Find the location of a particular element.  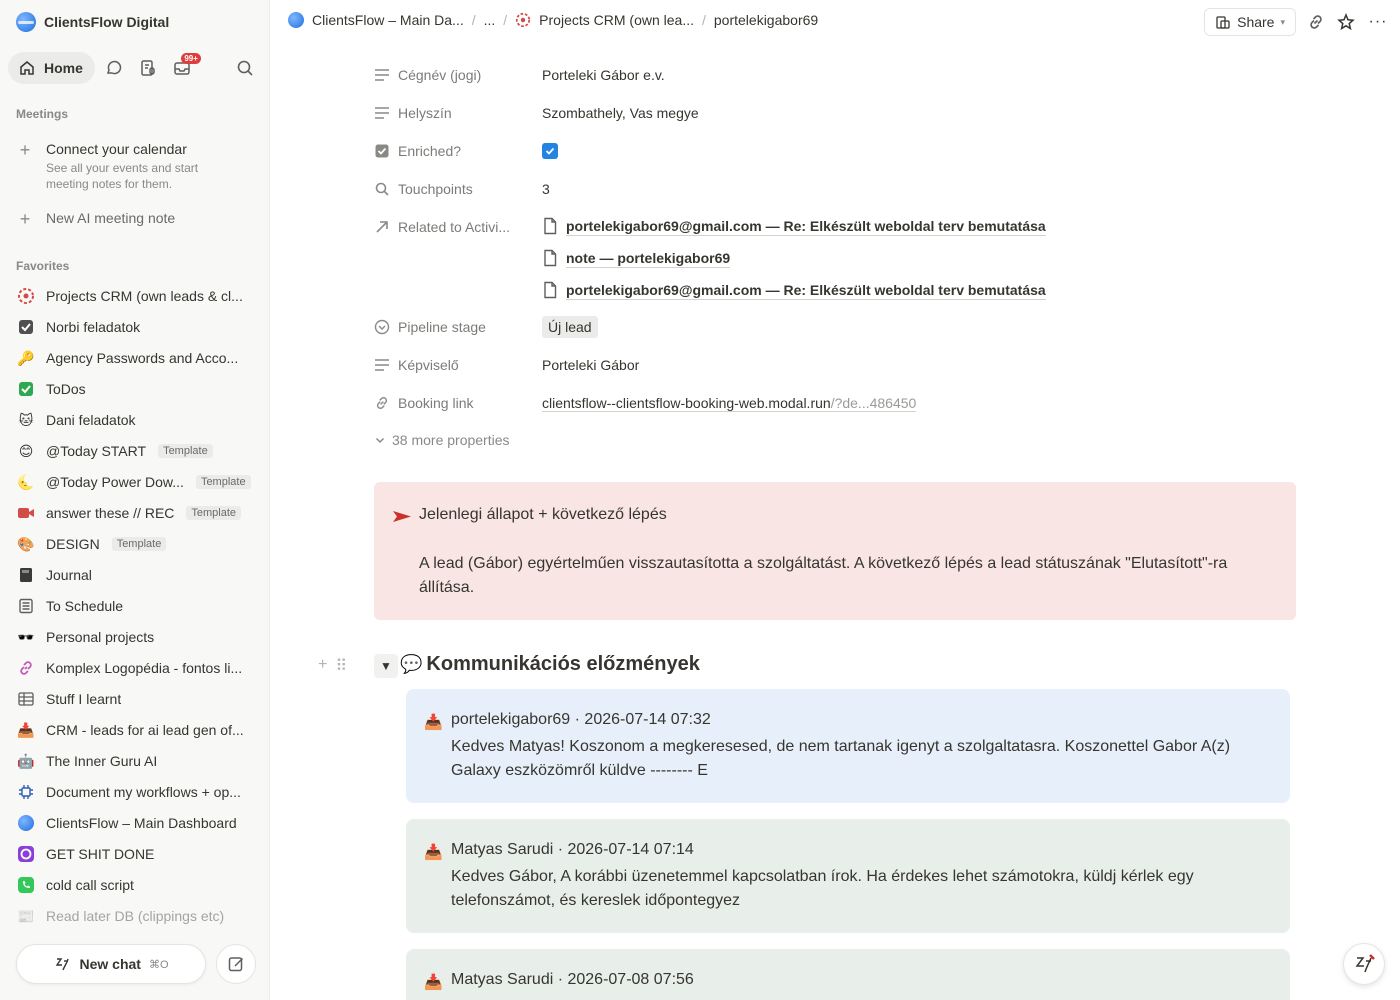

sidebar-item-today-start: 😊 @Today START Template is located at coordinates (139, 451).